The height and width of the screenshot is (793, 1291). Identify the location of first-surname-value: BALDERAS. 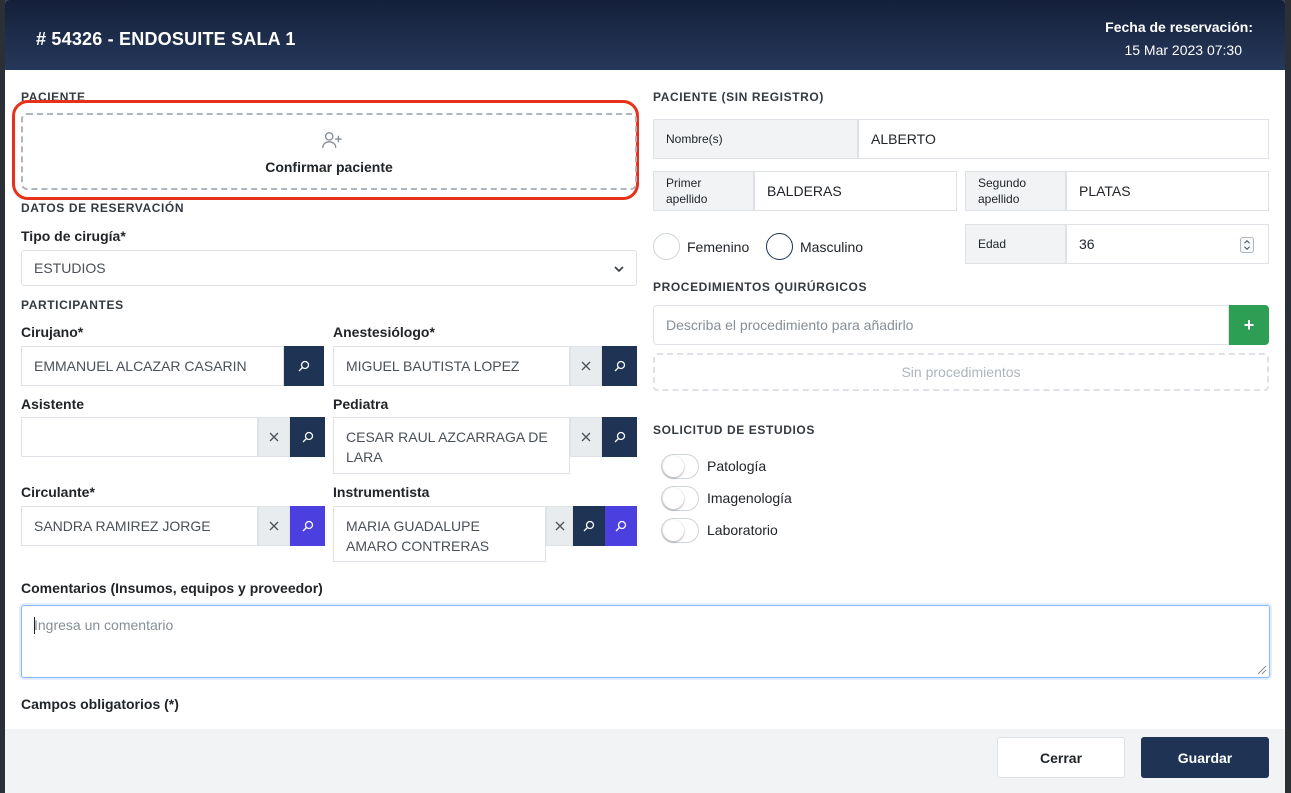
(804, 191).